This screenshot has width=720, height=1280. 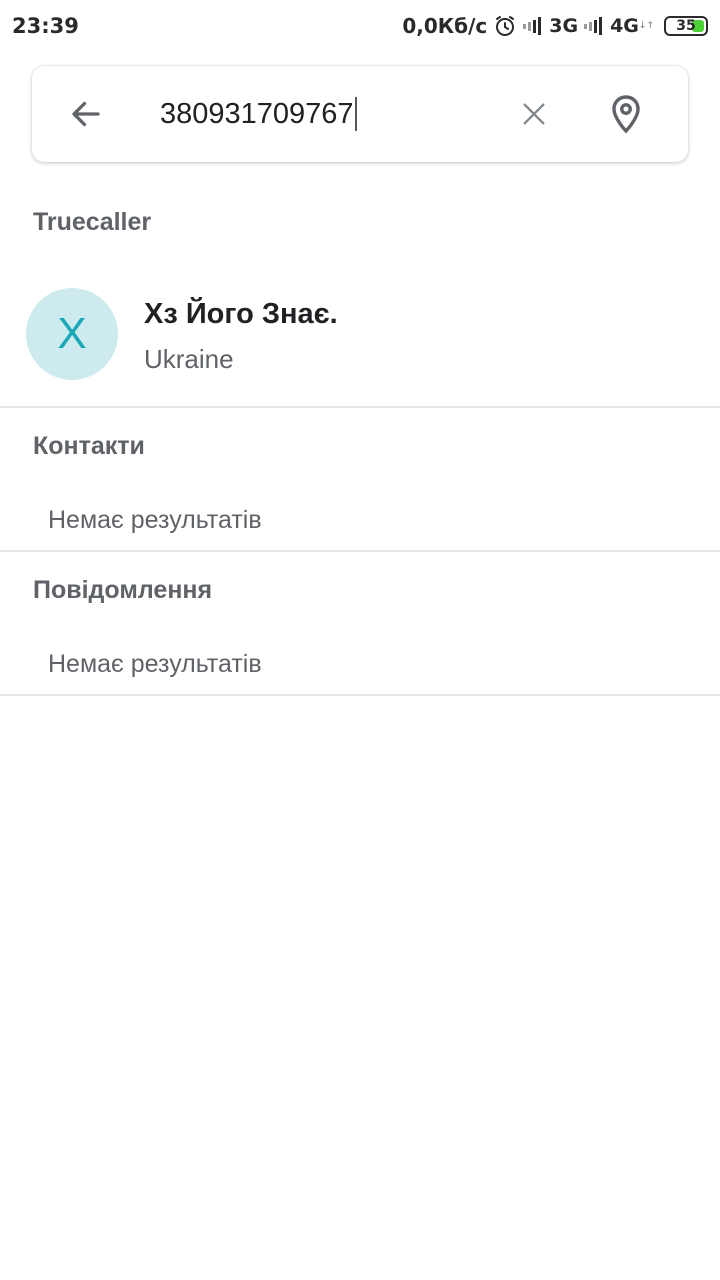 What do you see at coordinates (445, 26) in the screenshot?
I see `network-speed: 0,0Кб/с` at bounding box center [445, 26].